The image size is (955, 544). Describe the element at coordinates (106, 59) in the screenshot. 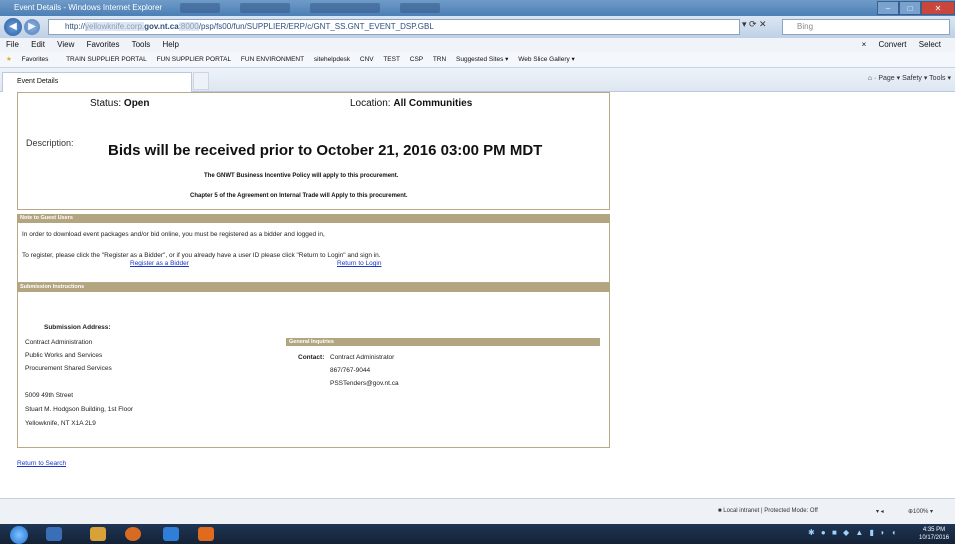

I see `fav-item: TRAIN SUPPLIER PORTAL` at that location.